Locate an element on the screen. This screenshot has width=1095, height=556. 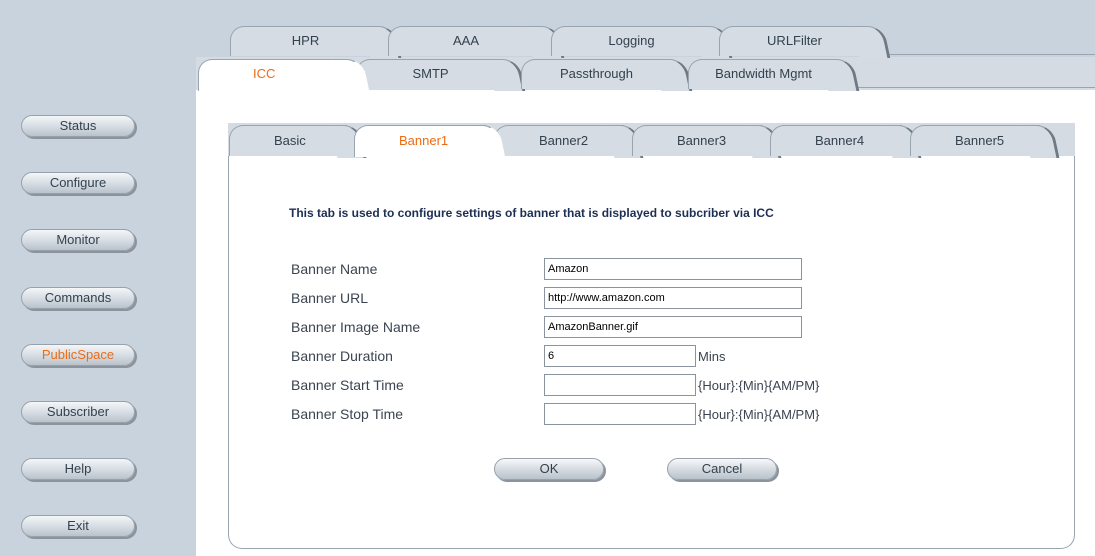
banner-start-time-input is located at coordinates (620, 385).